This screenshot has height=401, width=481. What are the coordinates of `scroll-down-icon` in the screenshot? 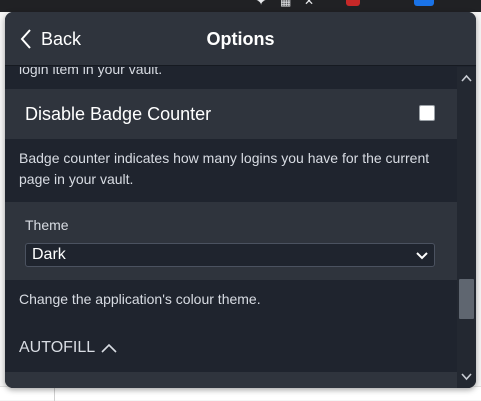 It's located at (466, 377).